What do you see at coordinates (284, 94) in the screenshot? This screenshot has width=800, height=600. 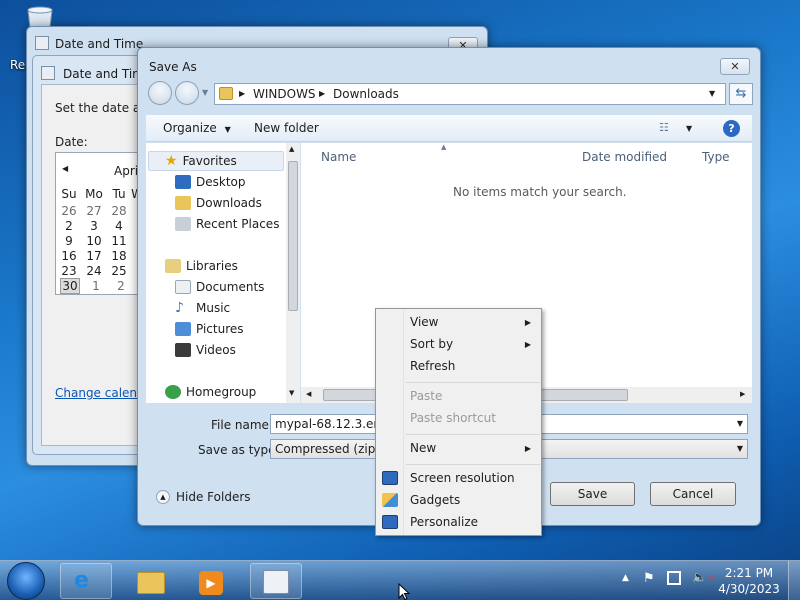 I see `breadcrumb-item: WINDOWS` at bounding box center [284, 94].